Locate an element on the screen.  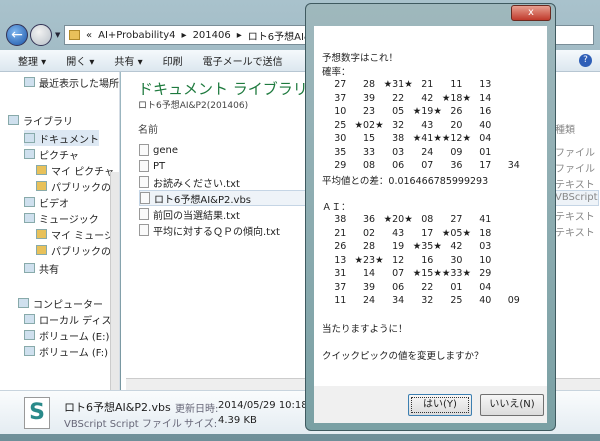
file-type: テキスト is located at coordinates (575, 185).